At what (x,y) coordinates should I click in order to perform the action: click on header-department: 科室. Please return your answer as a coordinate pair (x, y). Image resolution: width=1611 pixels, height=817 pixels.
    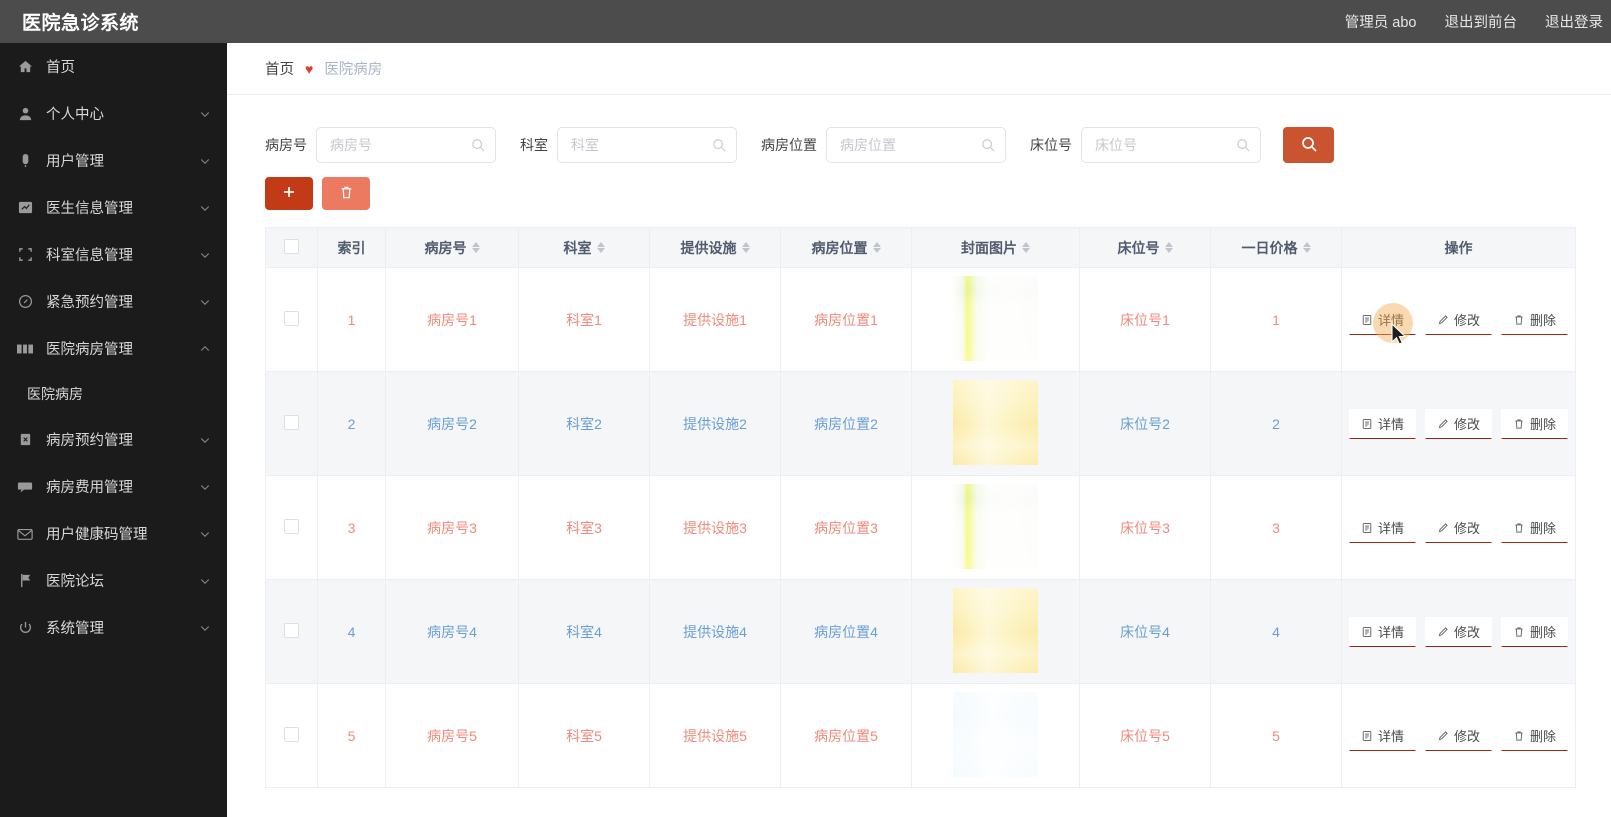
    Looking at the image, I should click on (584, 247).